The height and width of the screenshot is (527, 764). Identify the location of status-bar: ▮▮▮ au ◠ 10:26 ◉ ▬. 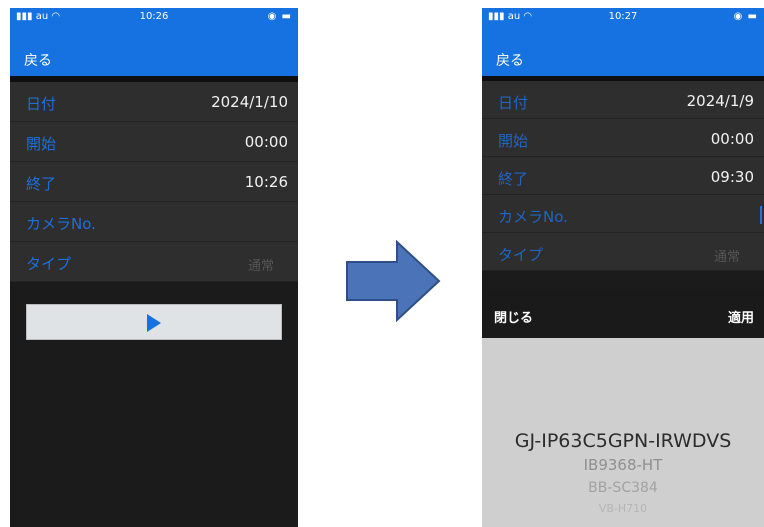
(154, 16).